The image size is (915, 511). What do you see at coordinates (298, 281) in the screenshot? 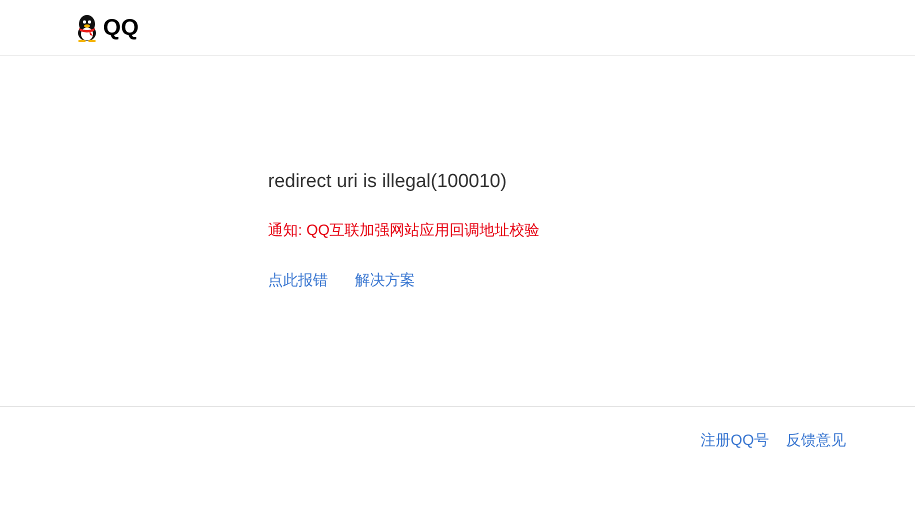
I see `link: 点此报错` at bounding box center [298, 281].